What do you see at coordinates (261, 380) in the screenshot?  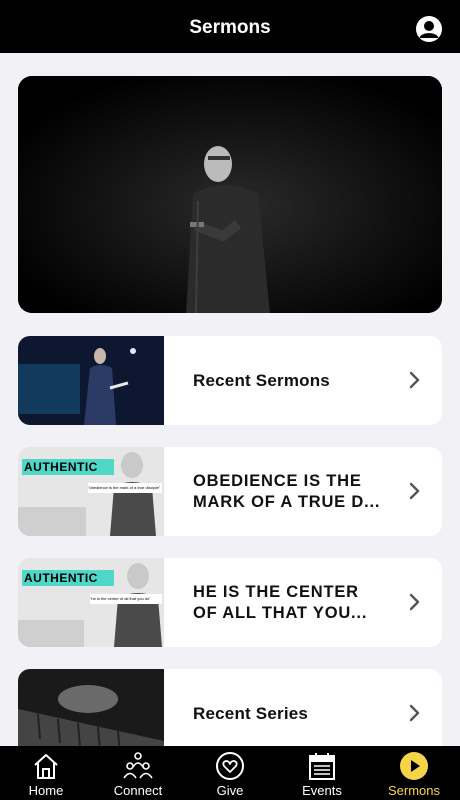 I see `card-label: Recent Sermons` at bounding box center [261, 380].